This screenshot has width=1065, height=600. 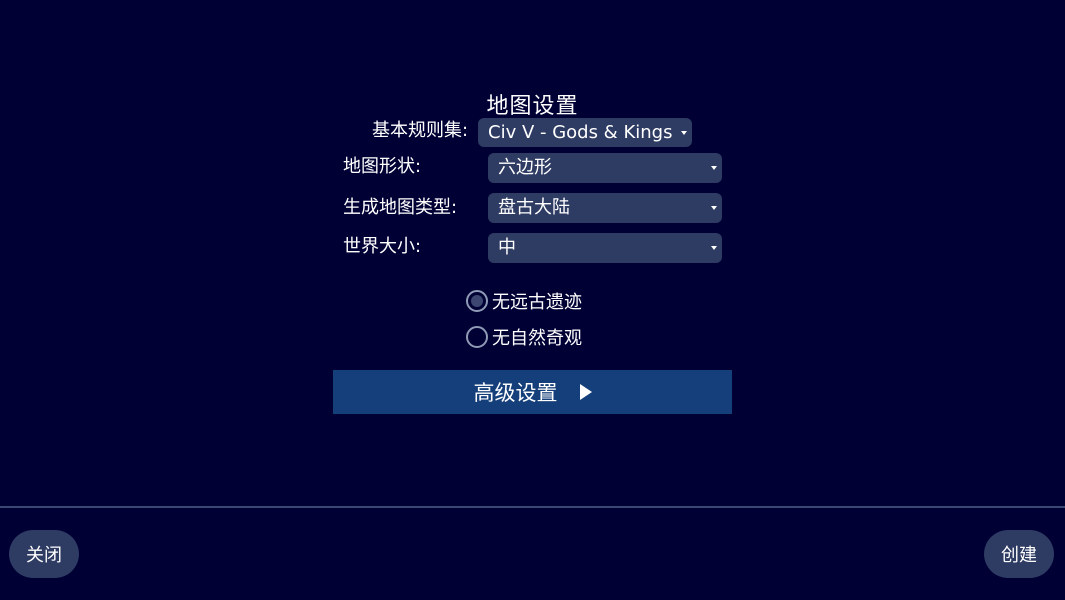 What do you see at coordinates (532, 507) in the screenshot?
I see `footer-divider` at bounding box center [532, 507].